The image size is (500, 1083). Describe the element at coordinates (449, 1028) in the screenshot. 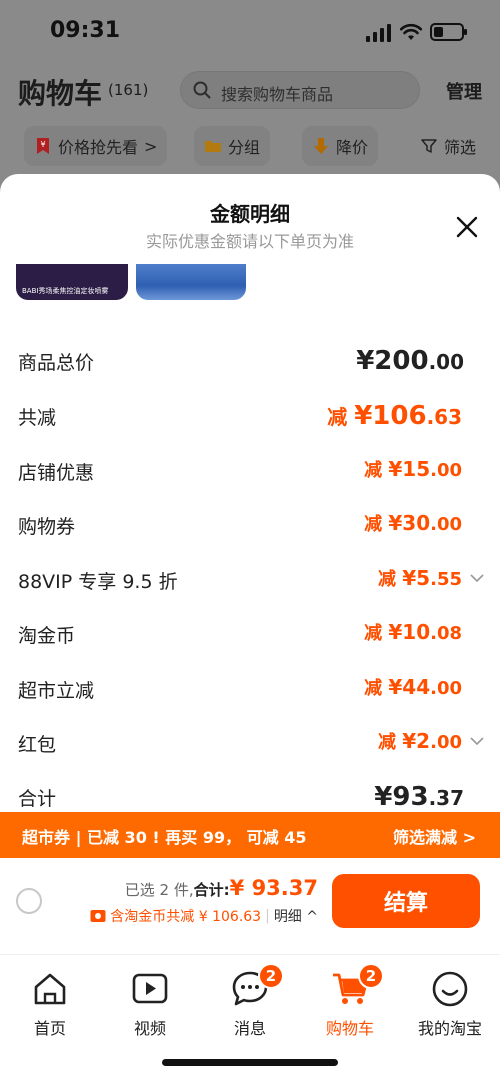

I see `tab-label: 我的淘宝` at that location.